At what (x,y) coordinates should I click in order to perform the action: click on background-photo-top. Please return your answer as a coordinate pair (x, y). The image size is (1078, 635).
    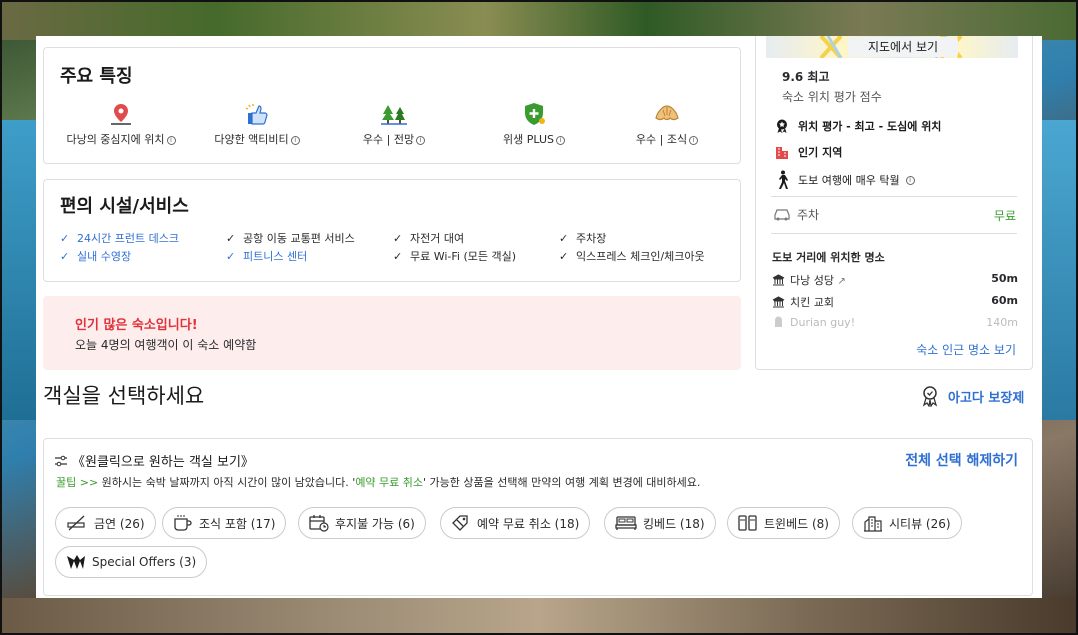
    Looking at the image, I should click on (539, 20).